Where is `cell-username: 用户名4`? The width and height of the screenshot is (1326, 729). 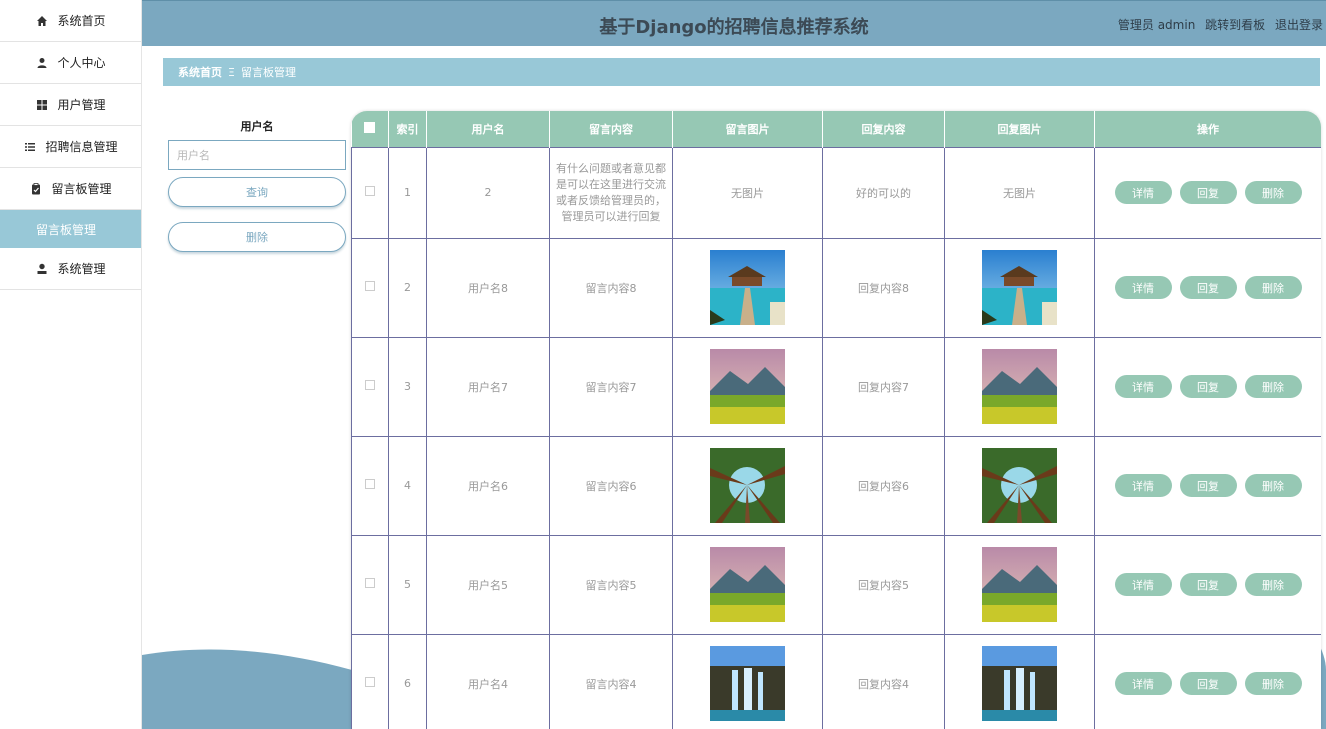 cell-username: 用户名4 is located at coordinates (488, 681).